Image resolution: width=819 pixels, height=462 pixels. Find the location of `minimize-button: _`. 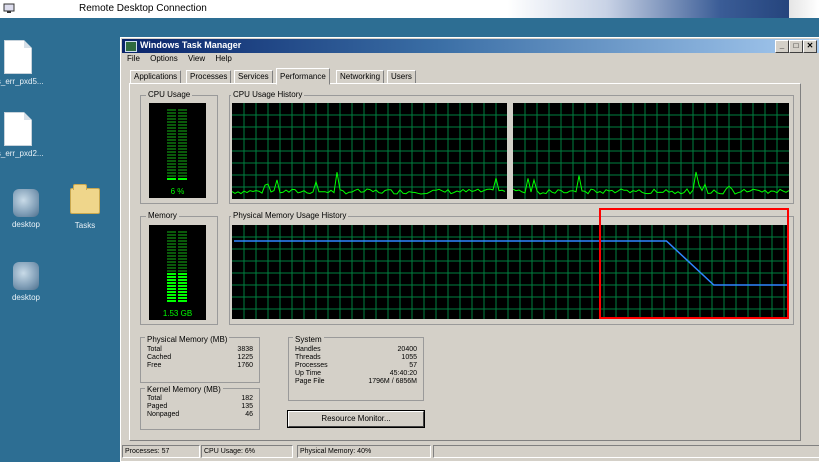

minimize-button: _ is located at coordinates (782, 46).